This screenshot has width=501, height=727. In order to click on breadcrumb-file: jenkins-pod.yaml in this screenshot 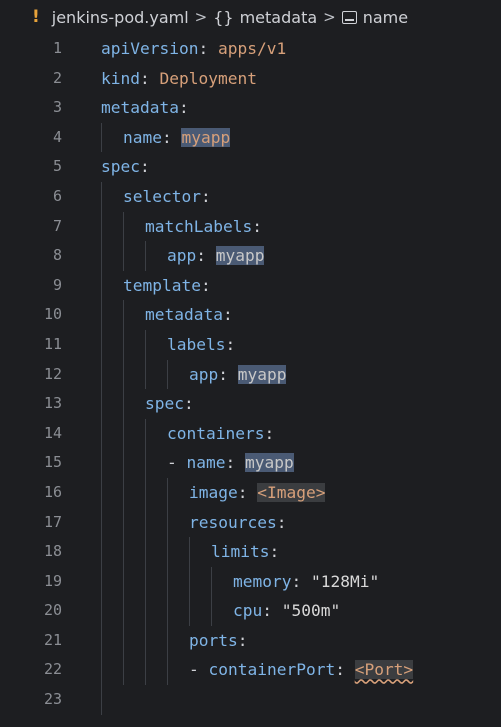, I will do `click(120, 17)`.